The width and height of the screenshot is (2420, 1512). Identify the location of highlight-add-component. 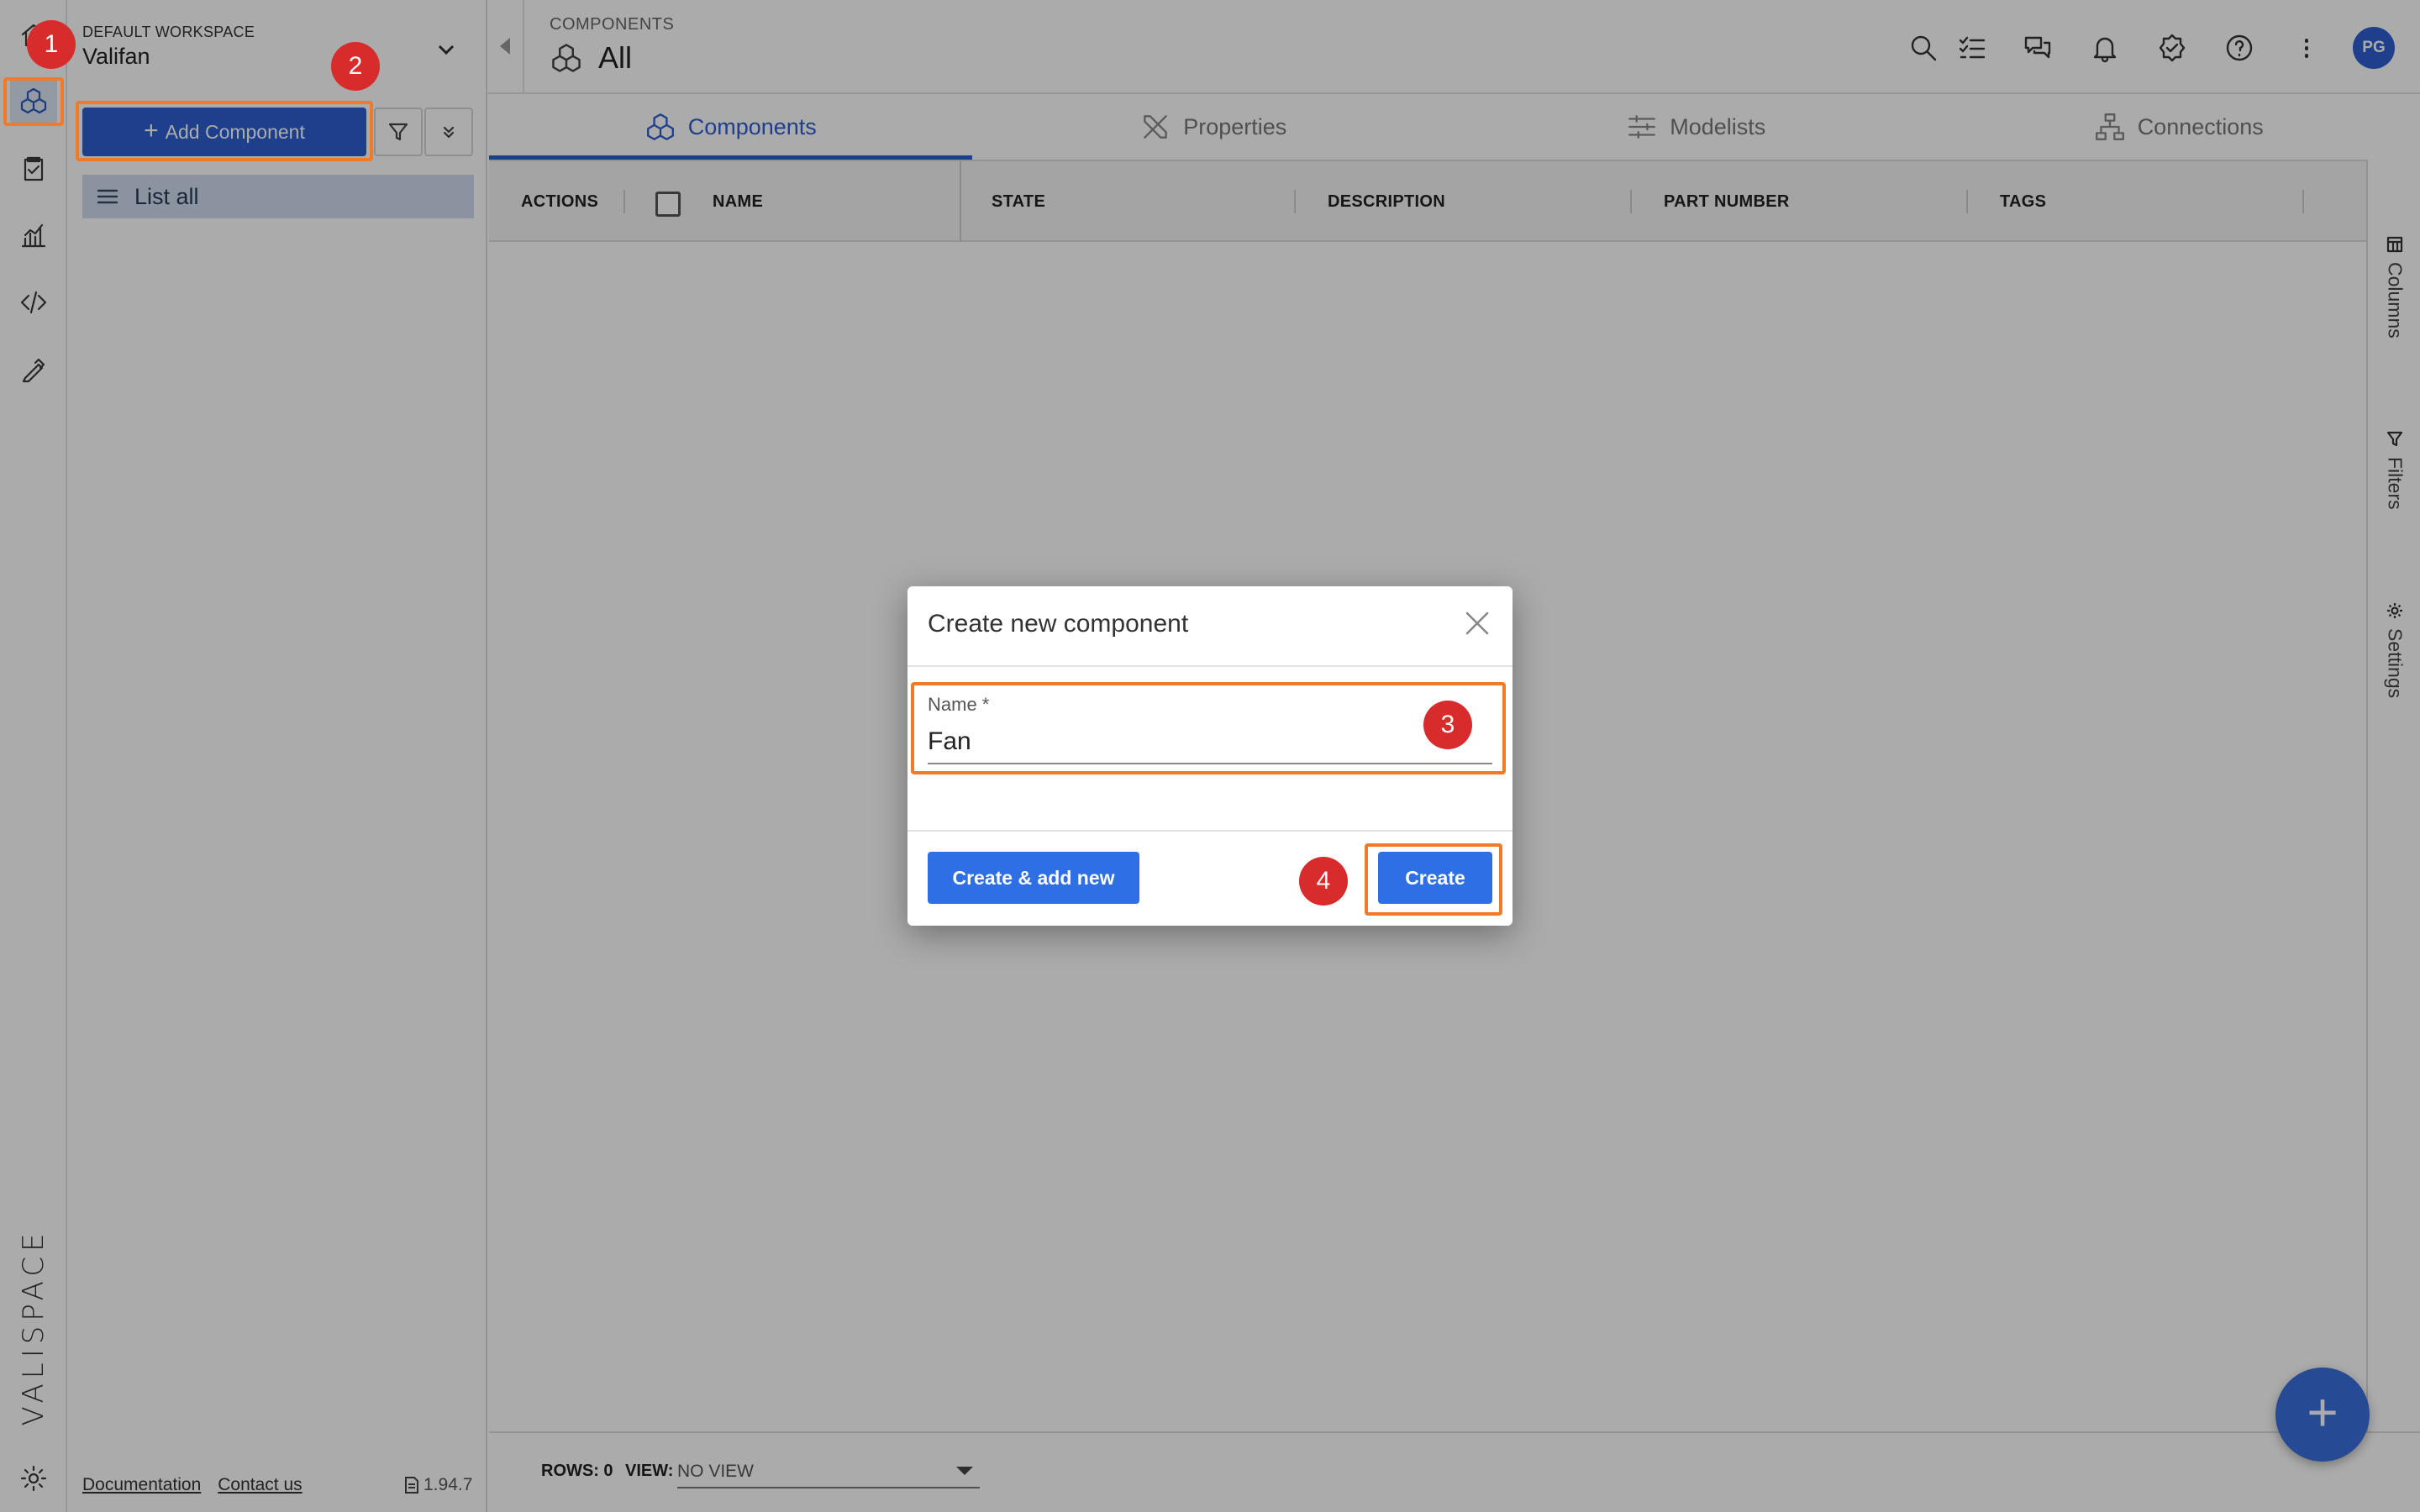
(225, 131).